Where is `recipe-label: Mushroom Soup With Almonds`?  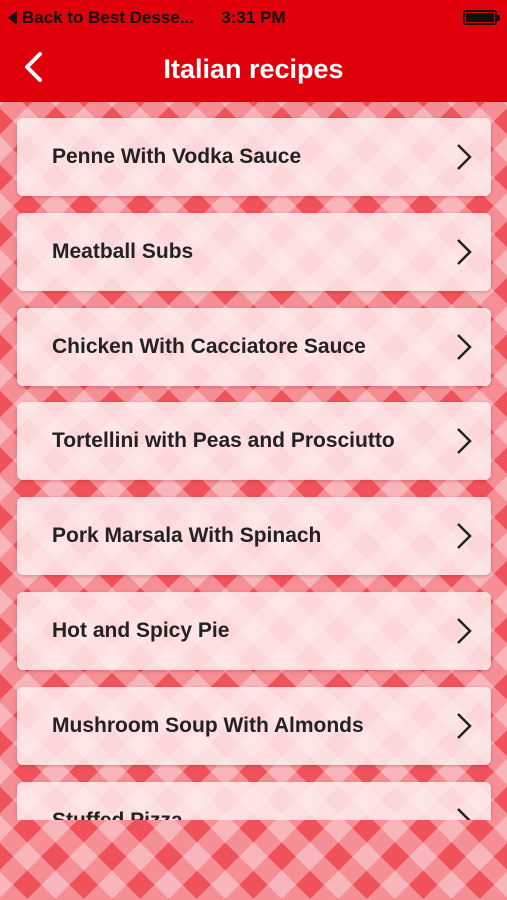 recipe-label: Mushroom Soup With Almonds is located at coordinates (208, 725).